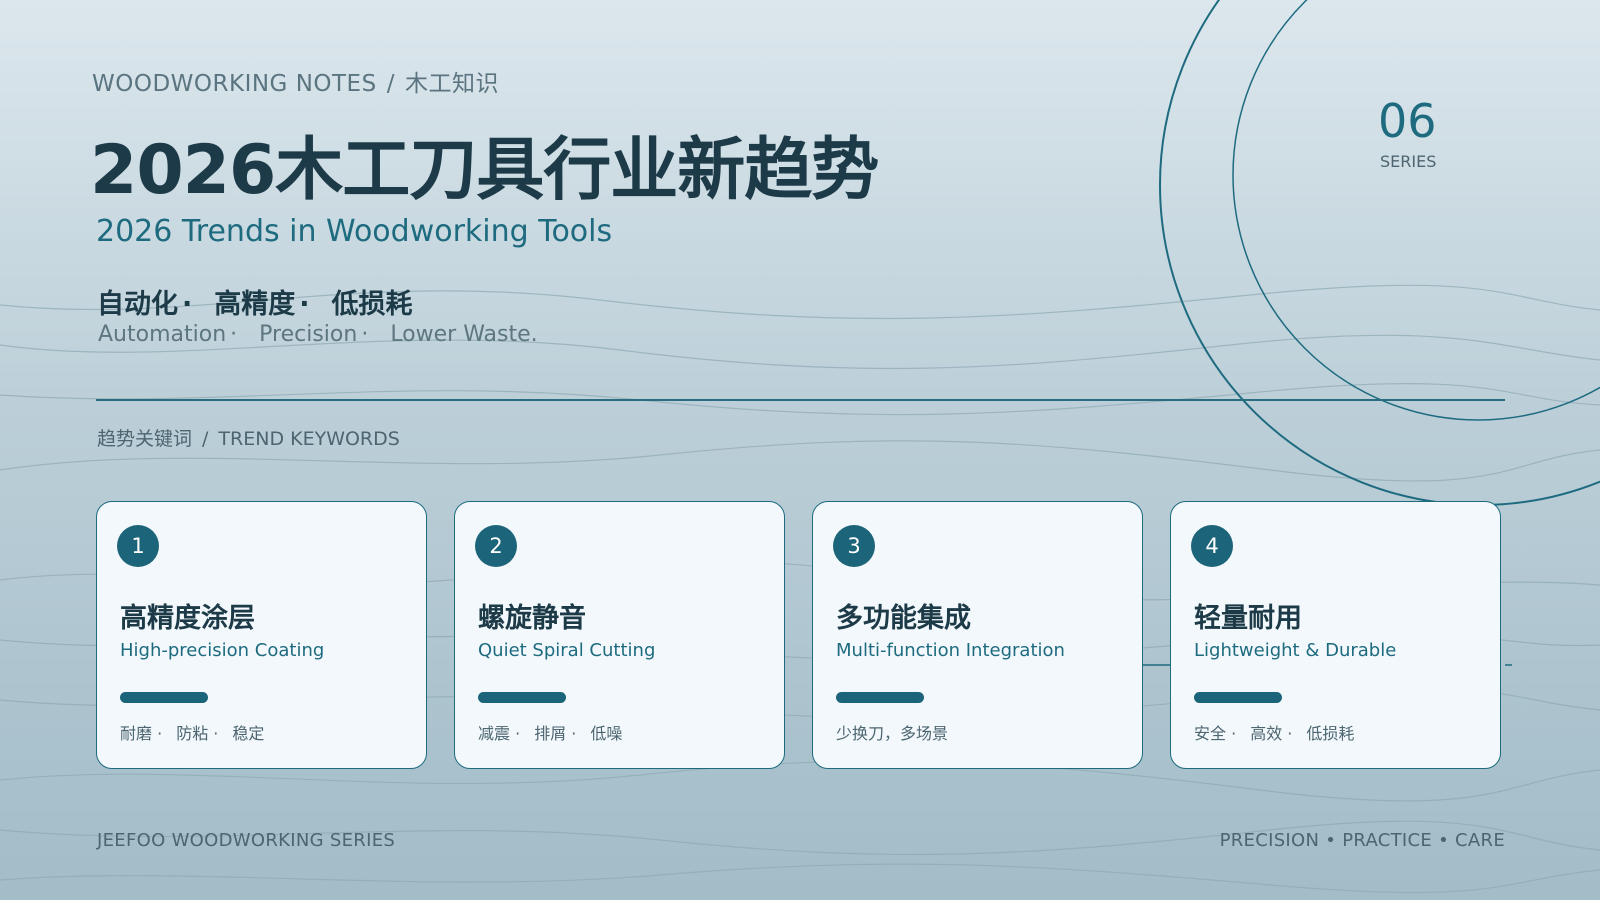  What do you see at coordinates (1248, 618) in the screenshot?
I see `card-title-cn: 轻量耐用` at bounding box center [1248, 618].